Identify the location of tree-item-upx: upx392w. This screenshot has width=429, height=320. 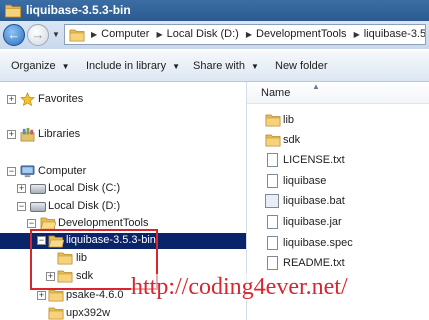
(123, 313).